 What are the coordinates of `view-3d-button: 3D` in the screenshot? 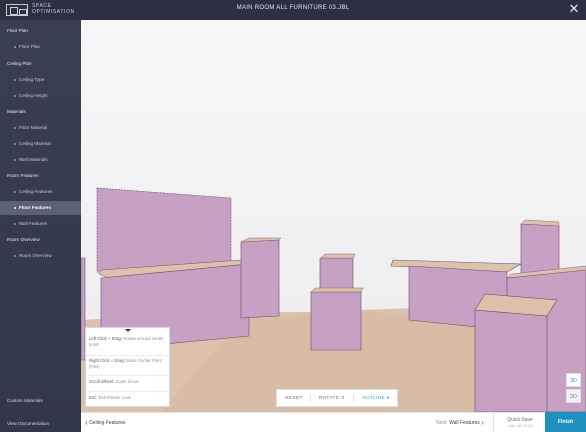 It's located at (573, 380).